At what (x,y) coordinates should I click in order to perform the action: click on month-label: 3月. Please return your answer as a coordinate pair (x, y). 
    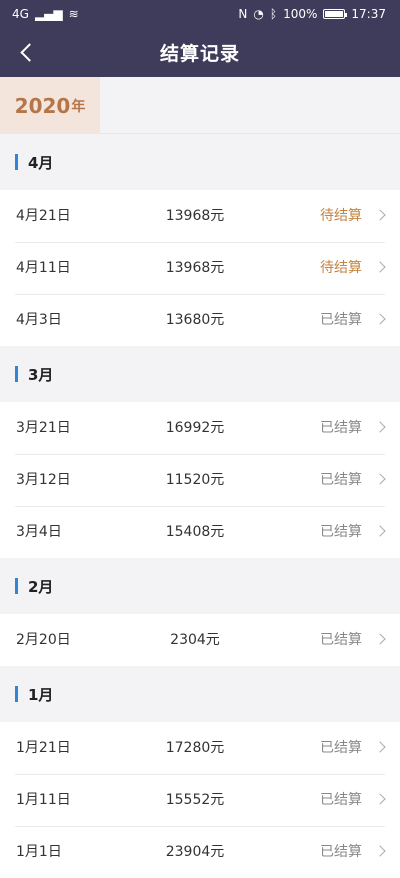
    Looking at the image, I should click on (41, 374).